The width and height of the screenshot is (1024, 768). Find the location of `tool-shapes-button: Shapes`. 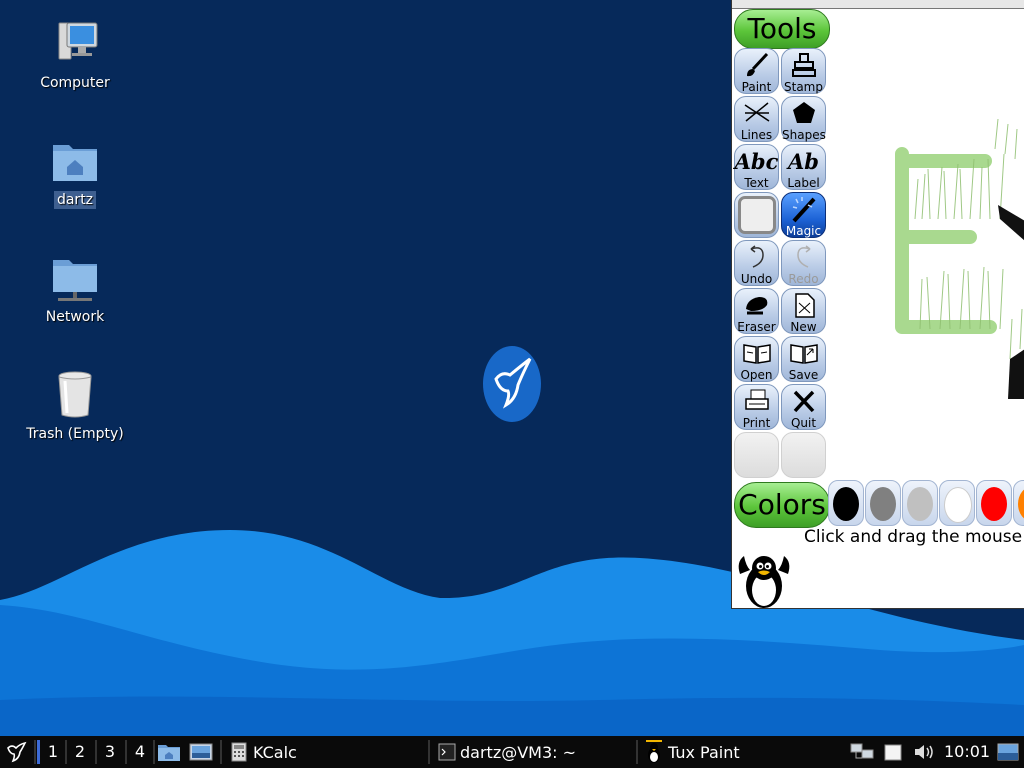

tool-shapes-button: Shapes is located at coordinates (803, 119).